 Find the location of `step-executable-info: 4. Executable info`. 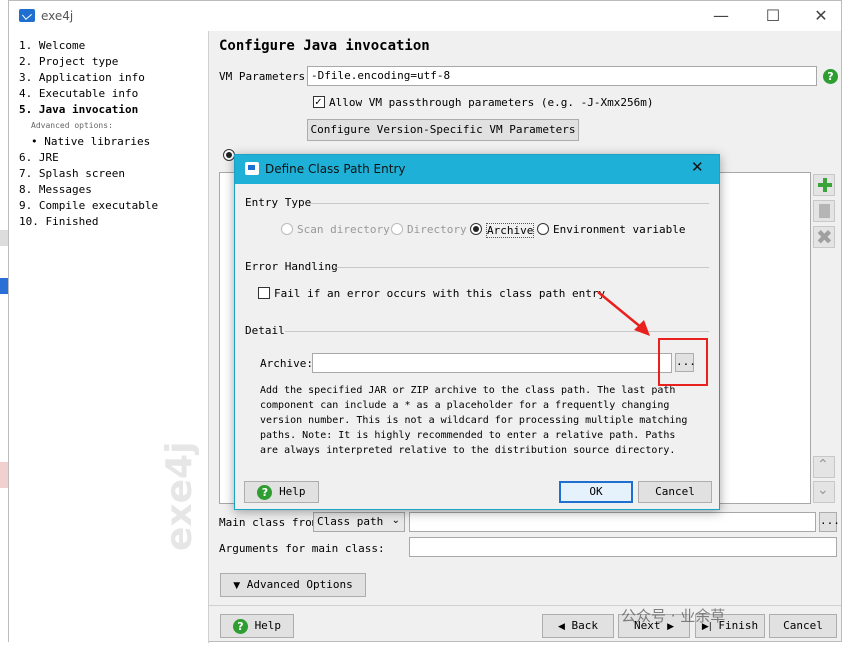

step-executable-info: 4. Executable info is located at coordinates (78, 93).